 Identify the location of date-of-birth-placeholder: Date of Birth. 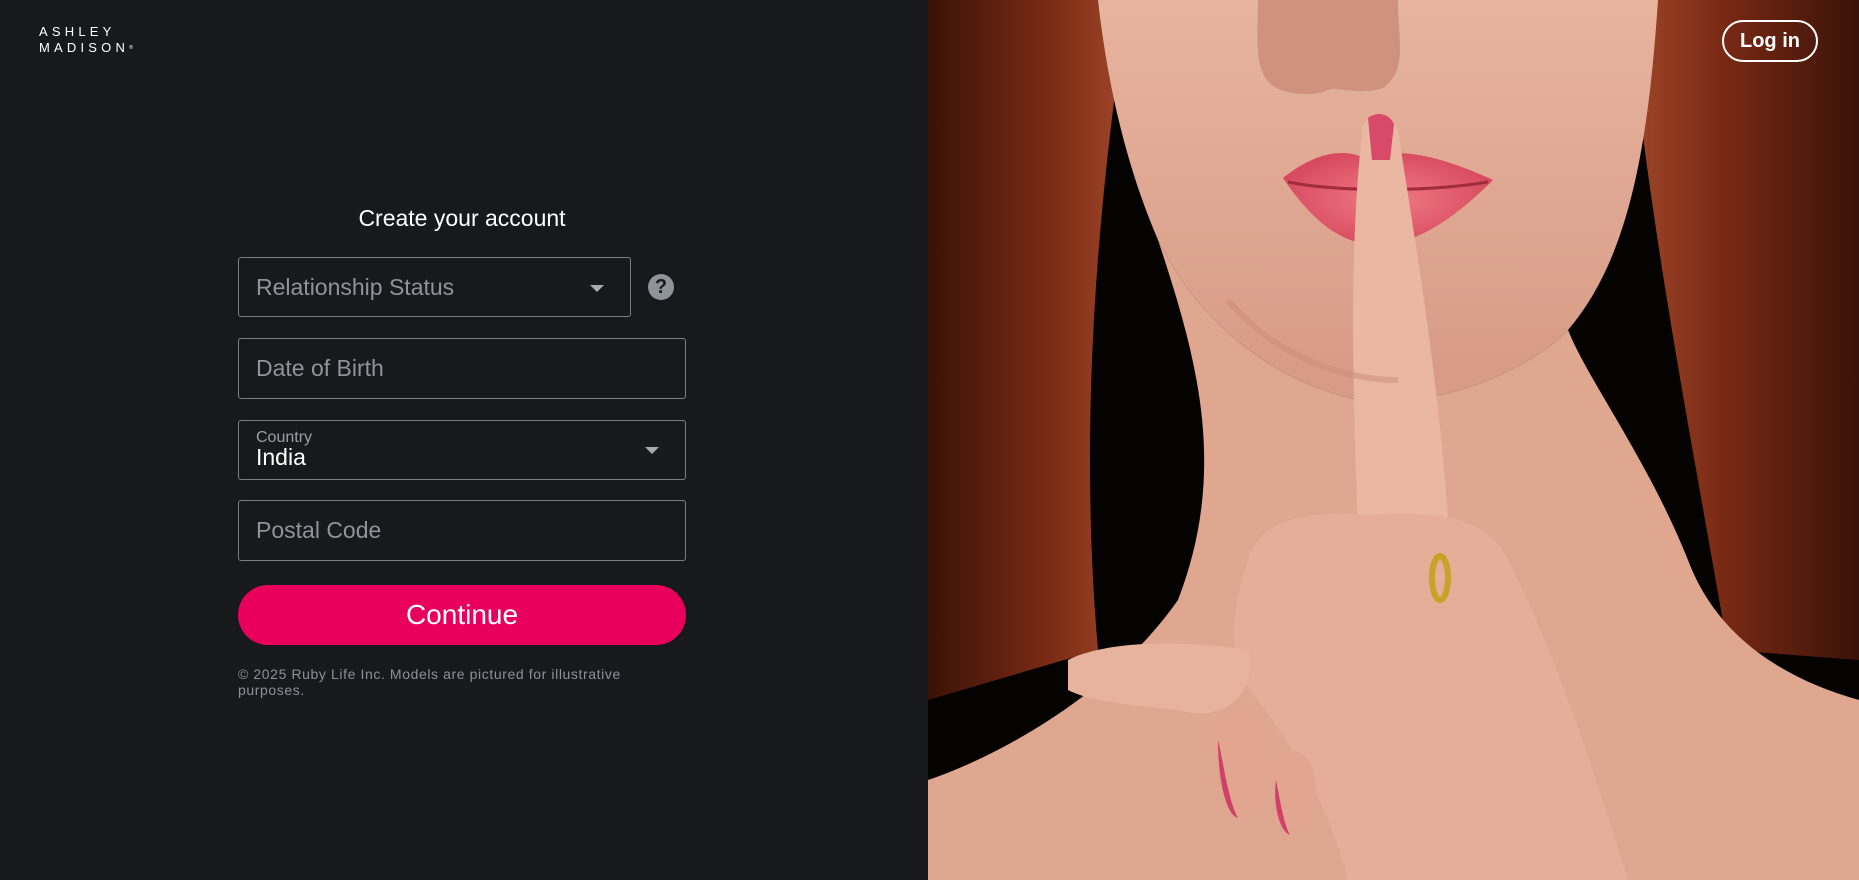
(320, 368).